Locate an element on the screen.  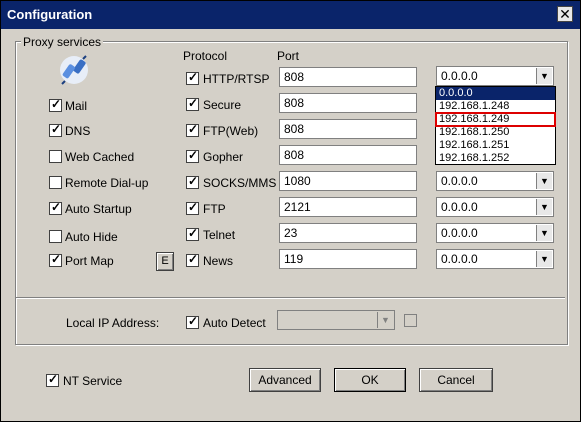
proxy-services-title: Proxy services is located at coordinates (62, 42).